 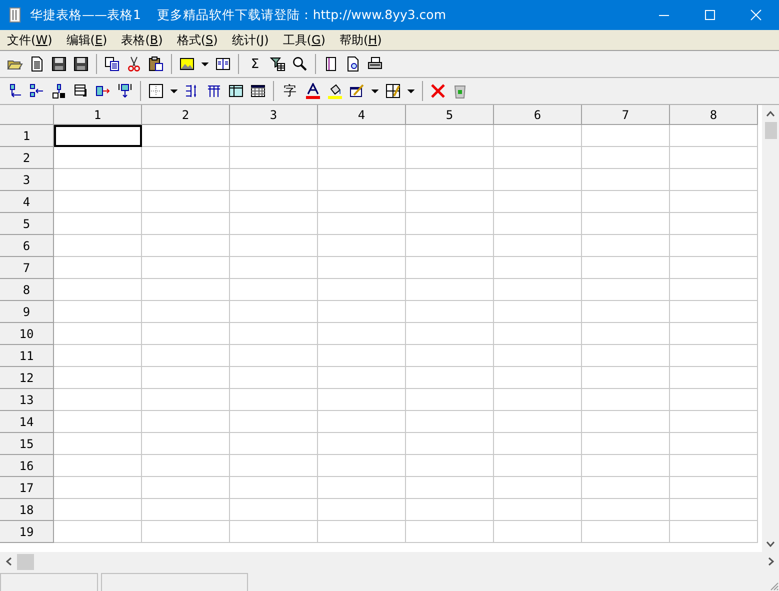 I want to click on menu-item: 编辑(E), so click(x=86, y=40).